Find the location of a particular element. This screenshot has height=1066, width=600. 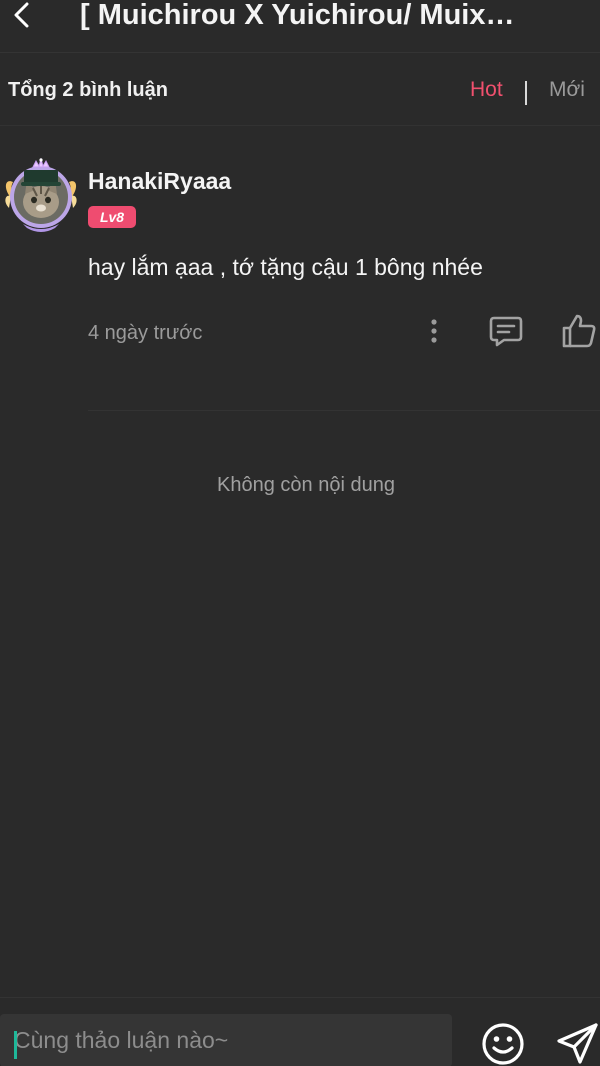

smiley-icon is located at coordinates (503, 1044).